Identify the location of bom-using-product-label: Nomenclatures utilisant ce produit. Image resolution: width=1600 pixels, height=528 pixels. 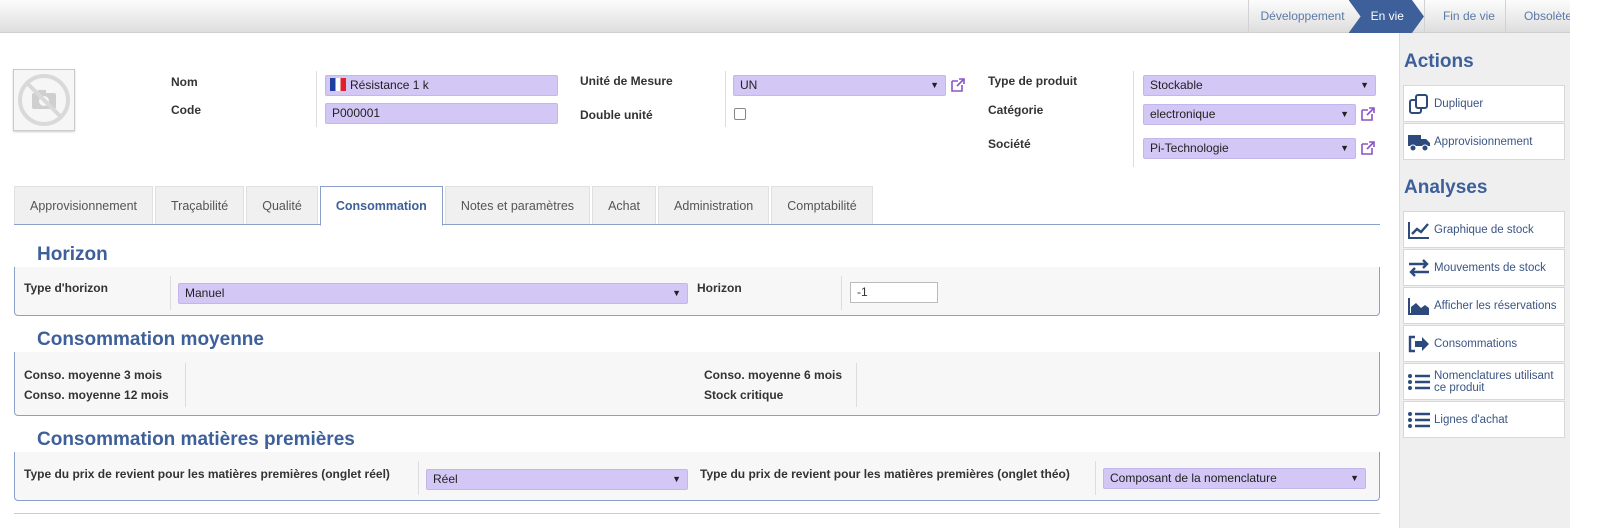
(1494, 381).